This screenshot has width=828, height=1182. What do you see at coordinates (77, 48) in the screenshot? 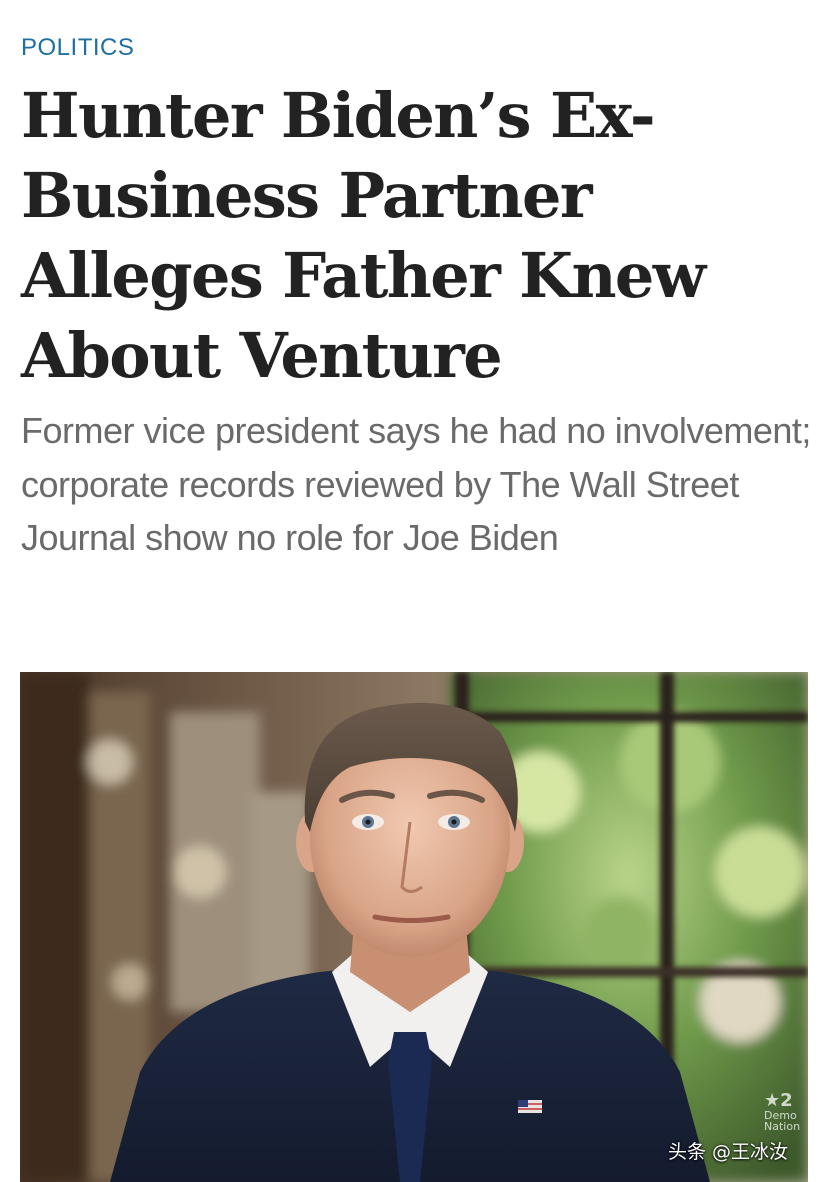
I see `section-label: POLITICS` at bounding box center [77, 48].